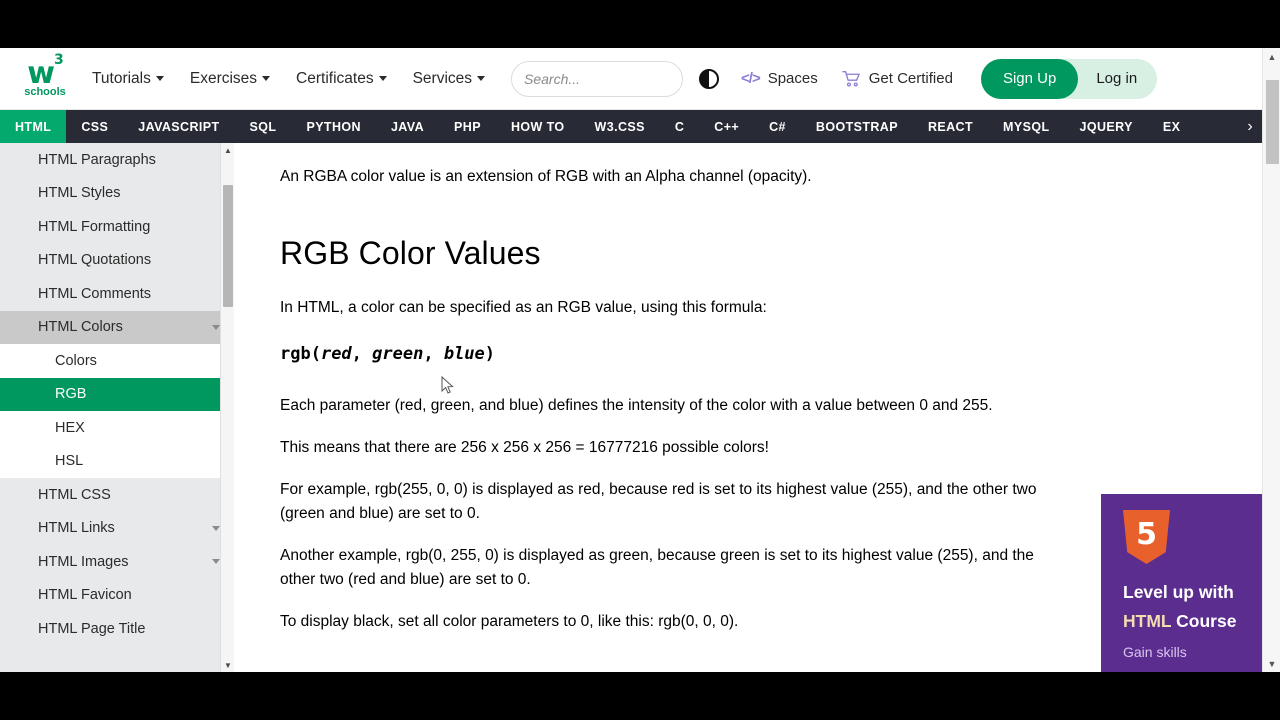 The image size is (1280, 720). I want to click on nav-exercises-label: Exercises, so click(223, 78).